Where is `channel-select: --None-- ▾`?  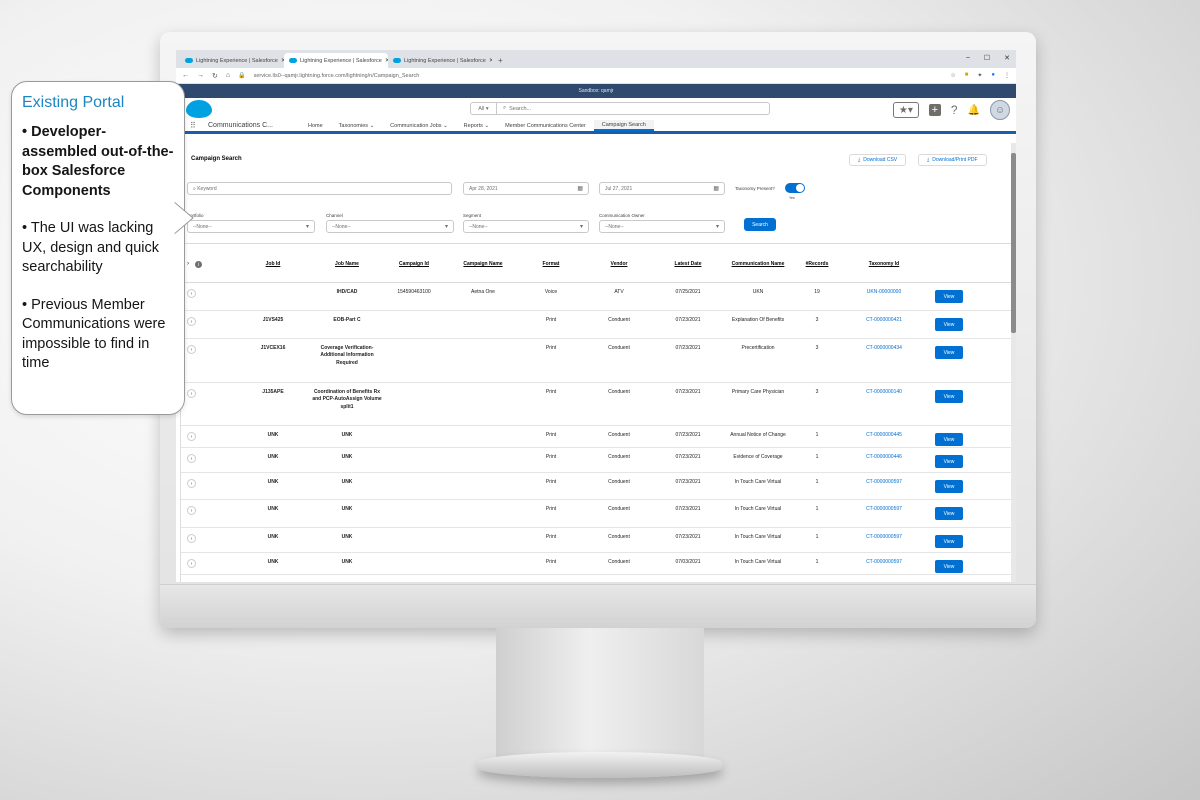 channel-select: --None-- ▾ is located at coordinates (390, 226).